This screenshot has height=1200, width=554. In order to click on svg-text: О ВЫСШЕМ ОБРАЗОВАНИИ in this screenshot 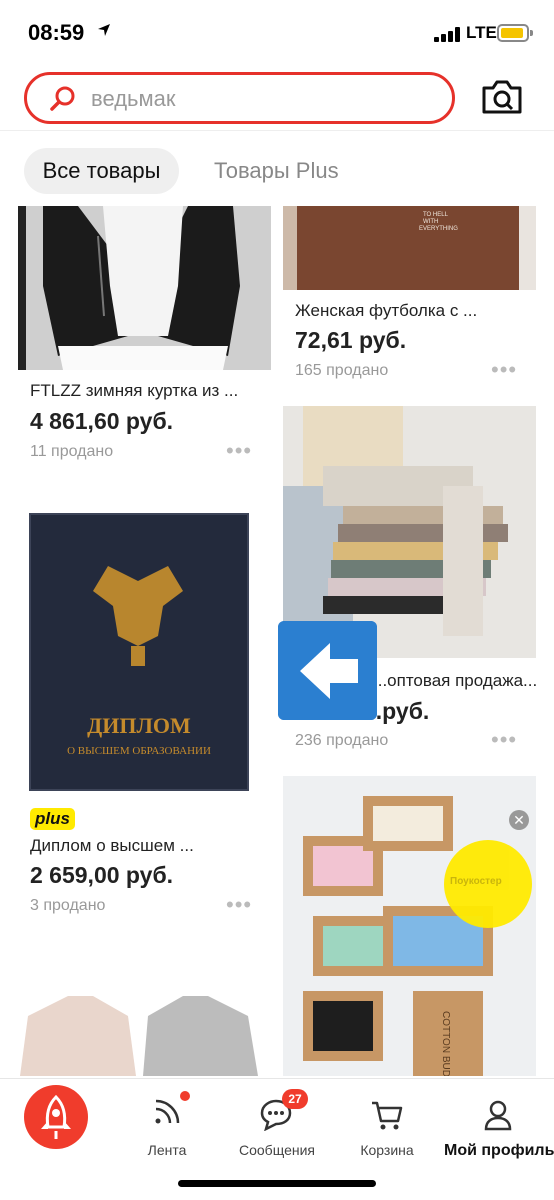, I will do `click(139, 751)`.